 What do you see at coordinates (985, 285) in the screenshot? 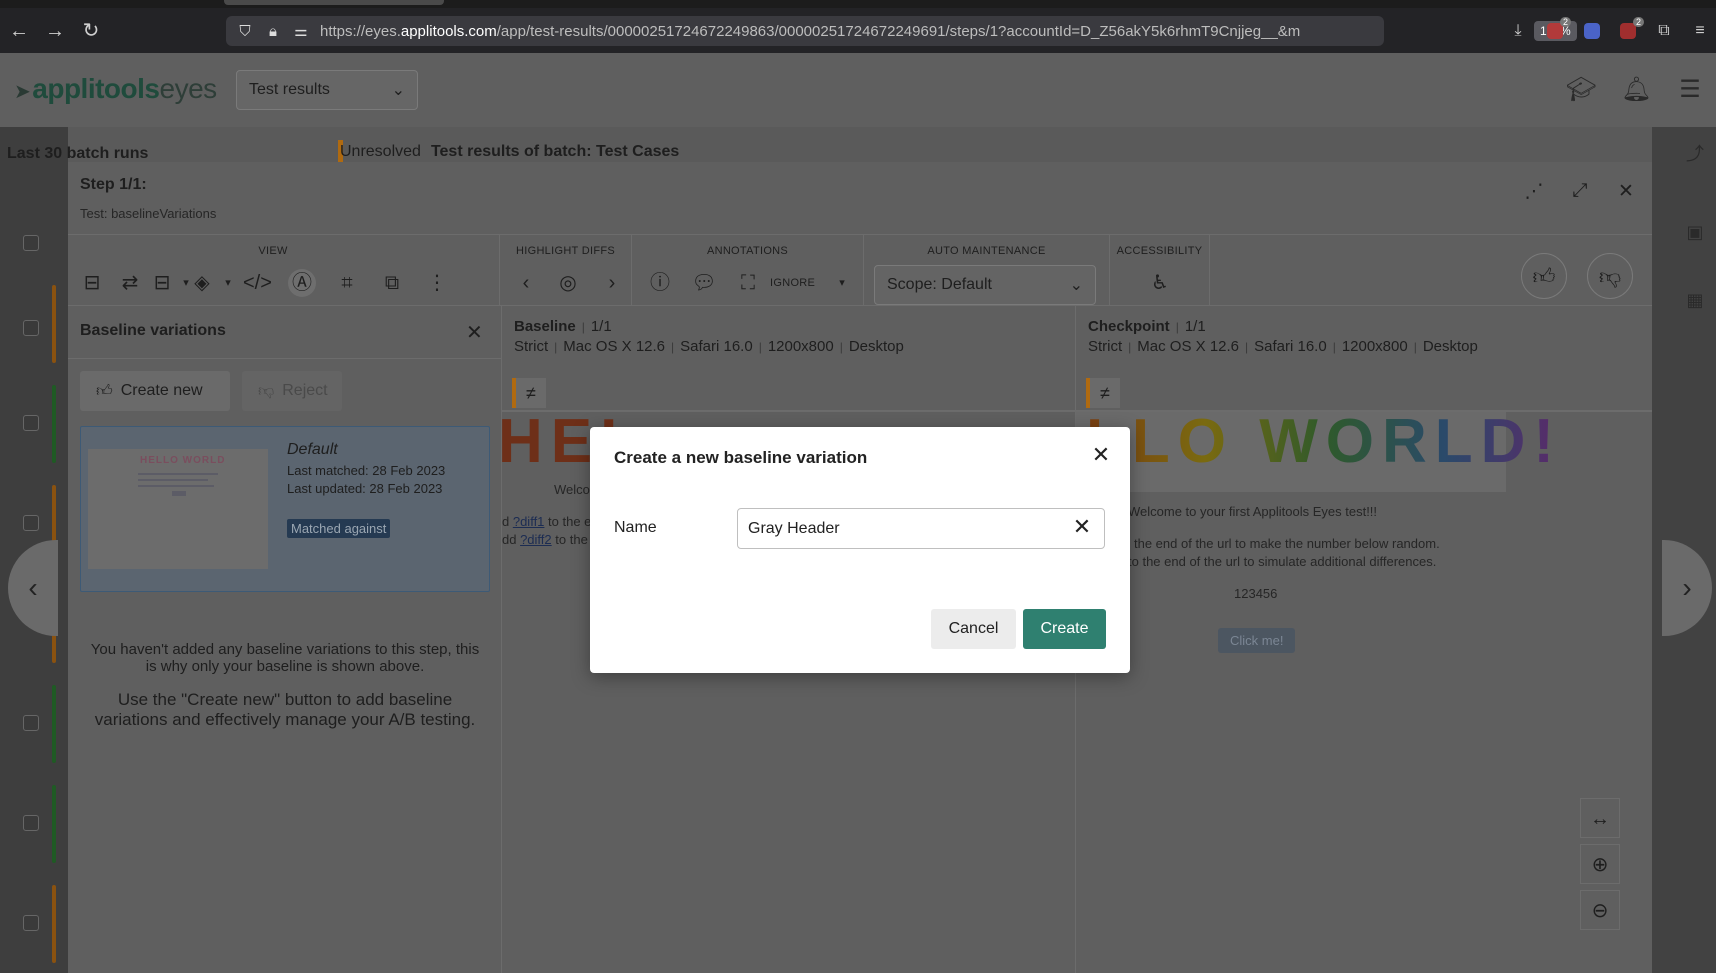
I see `scope-select: Scope: Default ⌄` at bounding box center [985, 285].